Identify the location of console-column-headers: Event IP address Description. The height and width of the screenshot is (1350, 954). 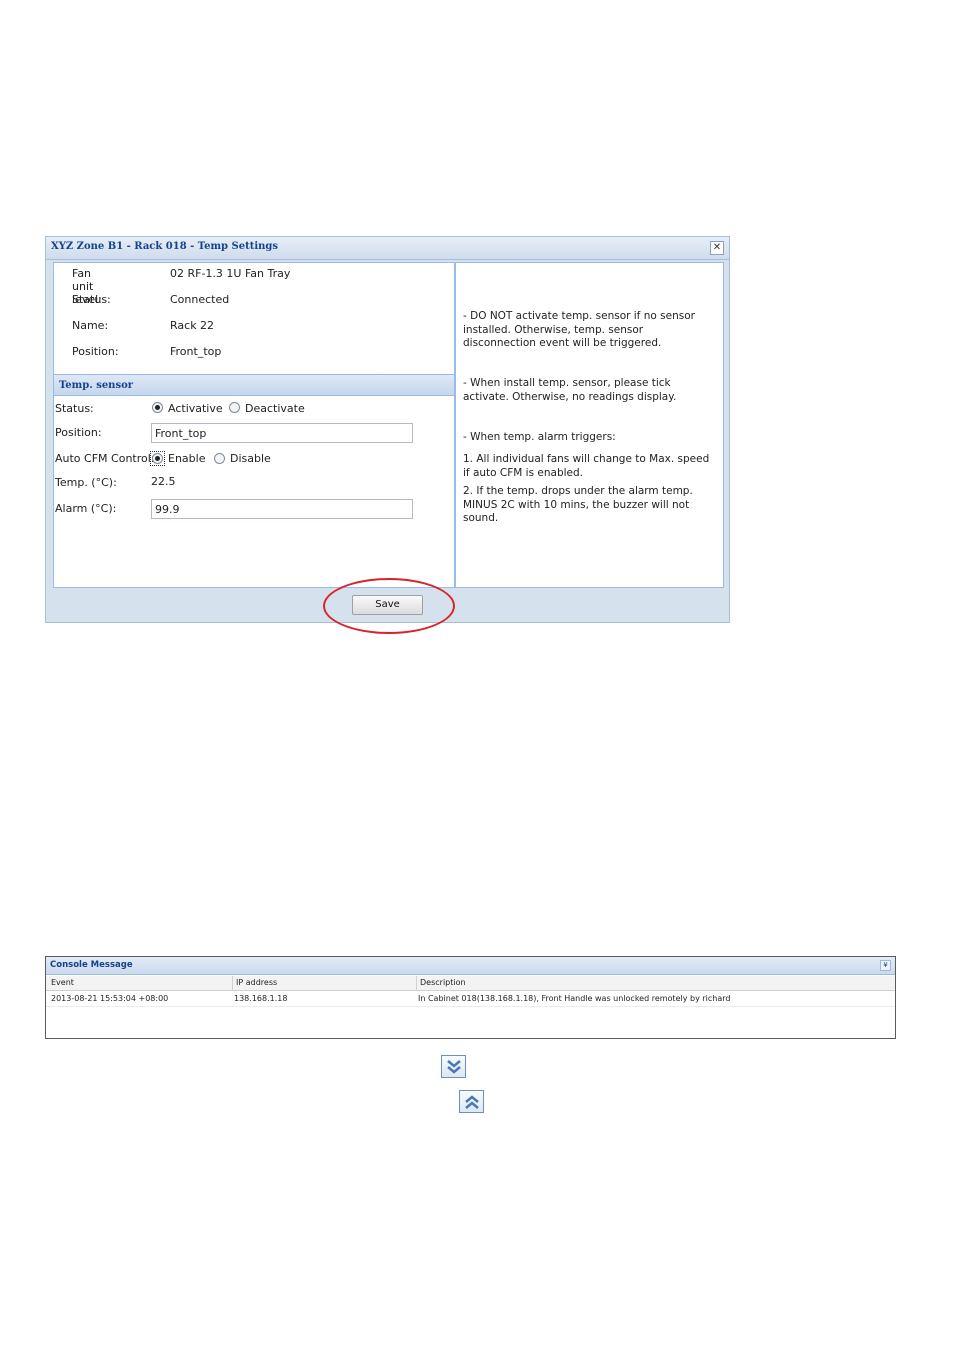
(470, 983).